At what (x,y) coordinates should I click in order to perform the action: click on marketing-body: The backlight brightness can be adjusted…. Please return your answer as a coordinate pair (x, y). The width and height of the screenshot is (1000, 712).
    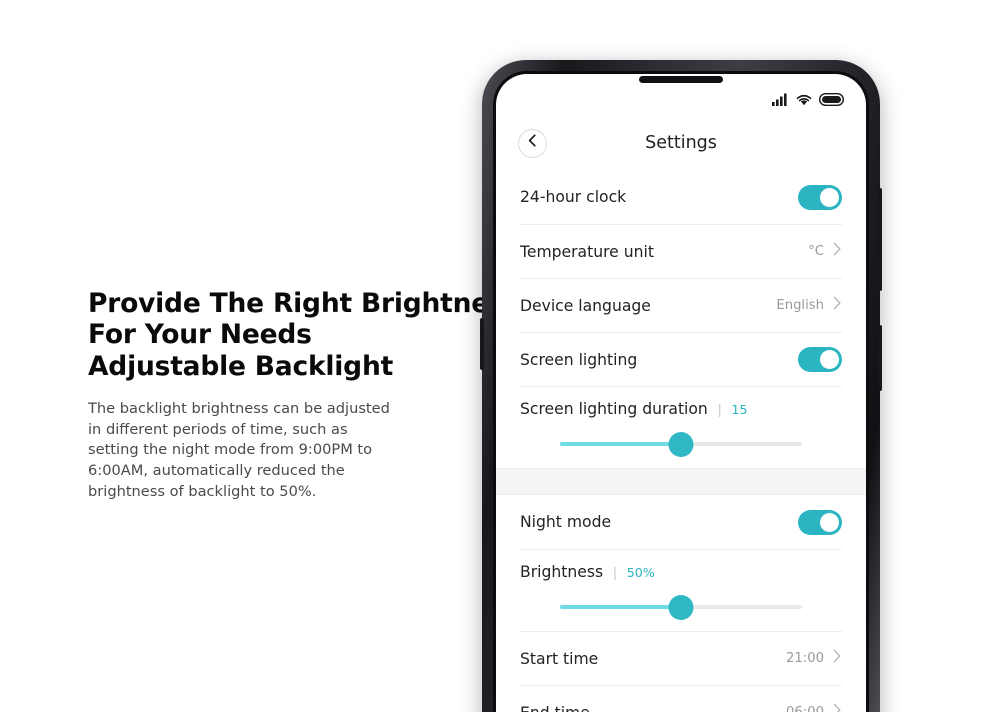
    Looking at the image, I should click on (283, 451).